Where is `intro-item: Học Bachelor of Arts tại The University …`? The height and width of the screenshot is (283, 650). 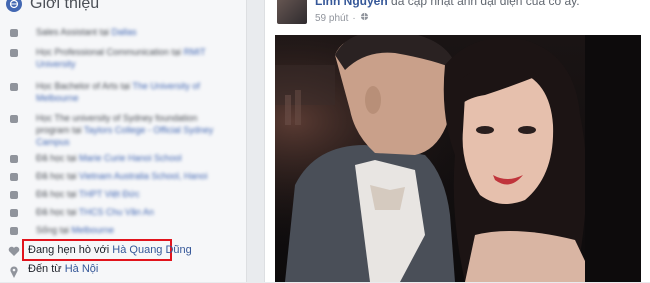
intro-item: Học Bachelor of Arts tại The University … is located at coordinates (118, 92).